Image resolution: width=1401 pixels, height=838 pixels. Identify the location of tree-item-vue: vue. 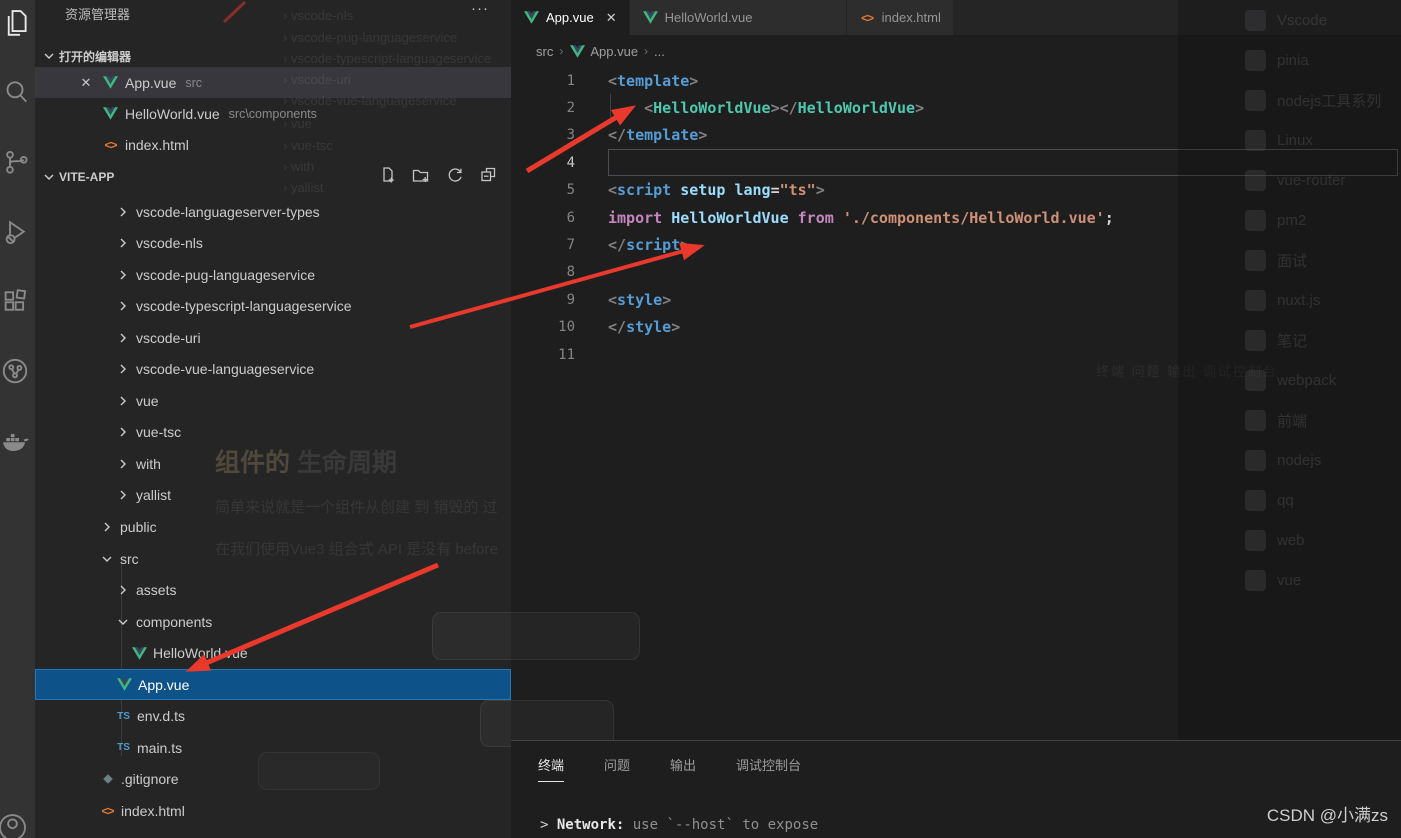
(273, 400).